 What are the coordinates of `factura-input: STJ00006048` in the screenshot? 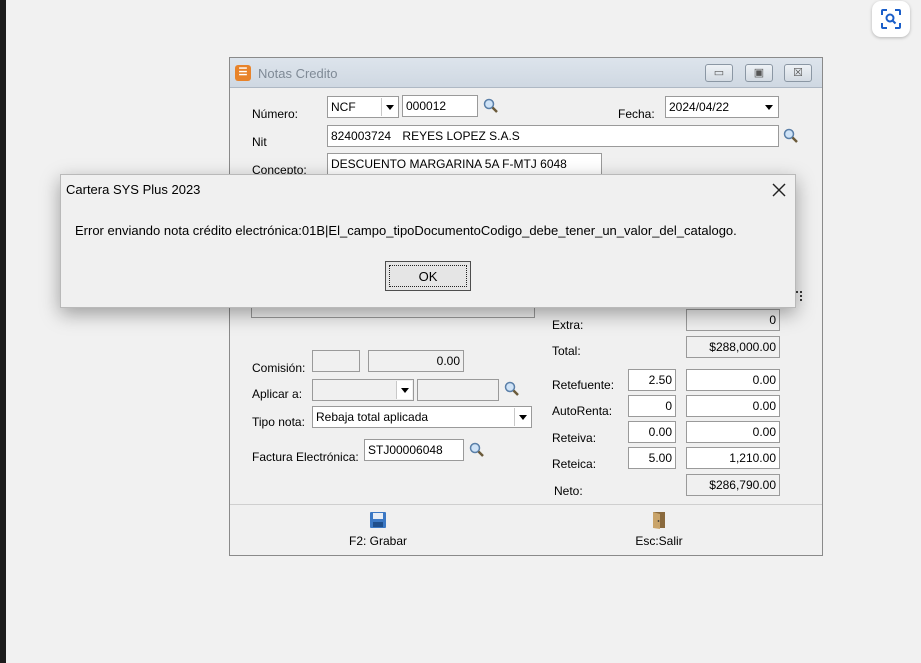 It's located at (414, 450).